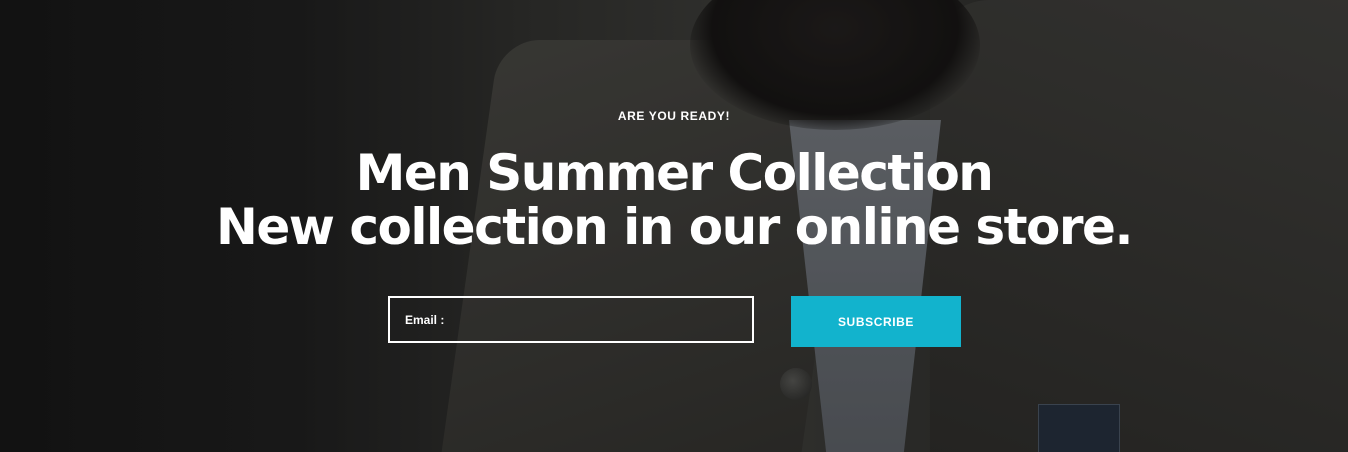 This screenshot has width=1348, height=452. I want to click on email-input, so click(571, 319).